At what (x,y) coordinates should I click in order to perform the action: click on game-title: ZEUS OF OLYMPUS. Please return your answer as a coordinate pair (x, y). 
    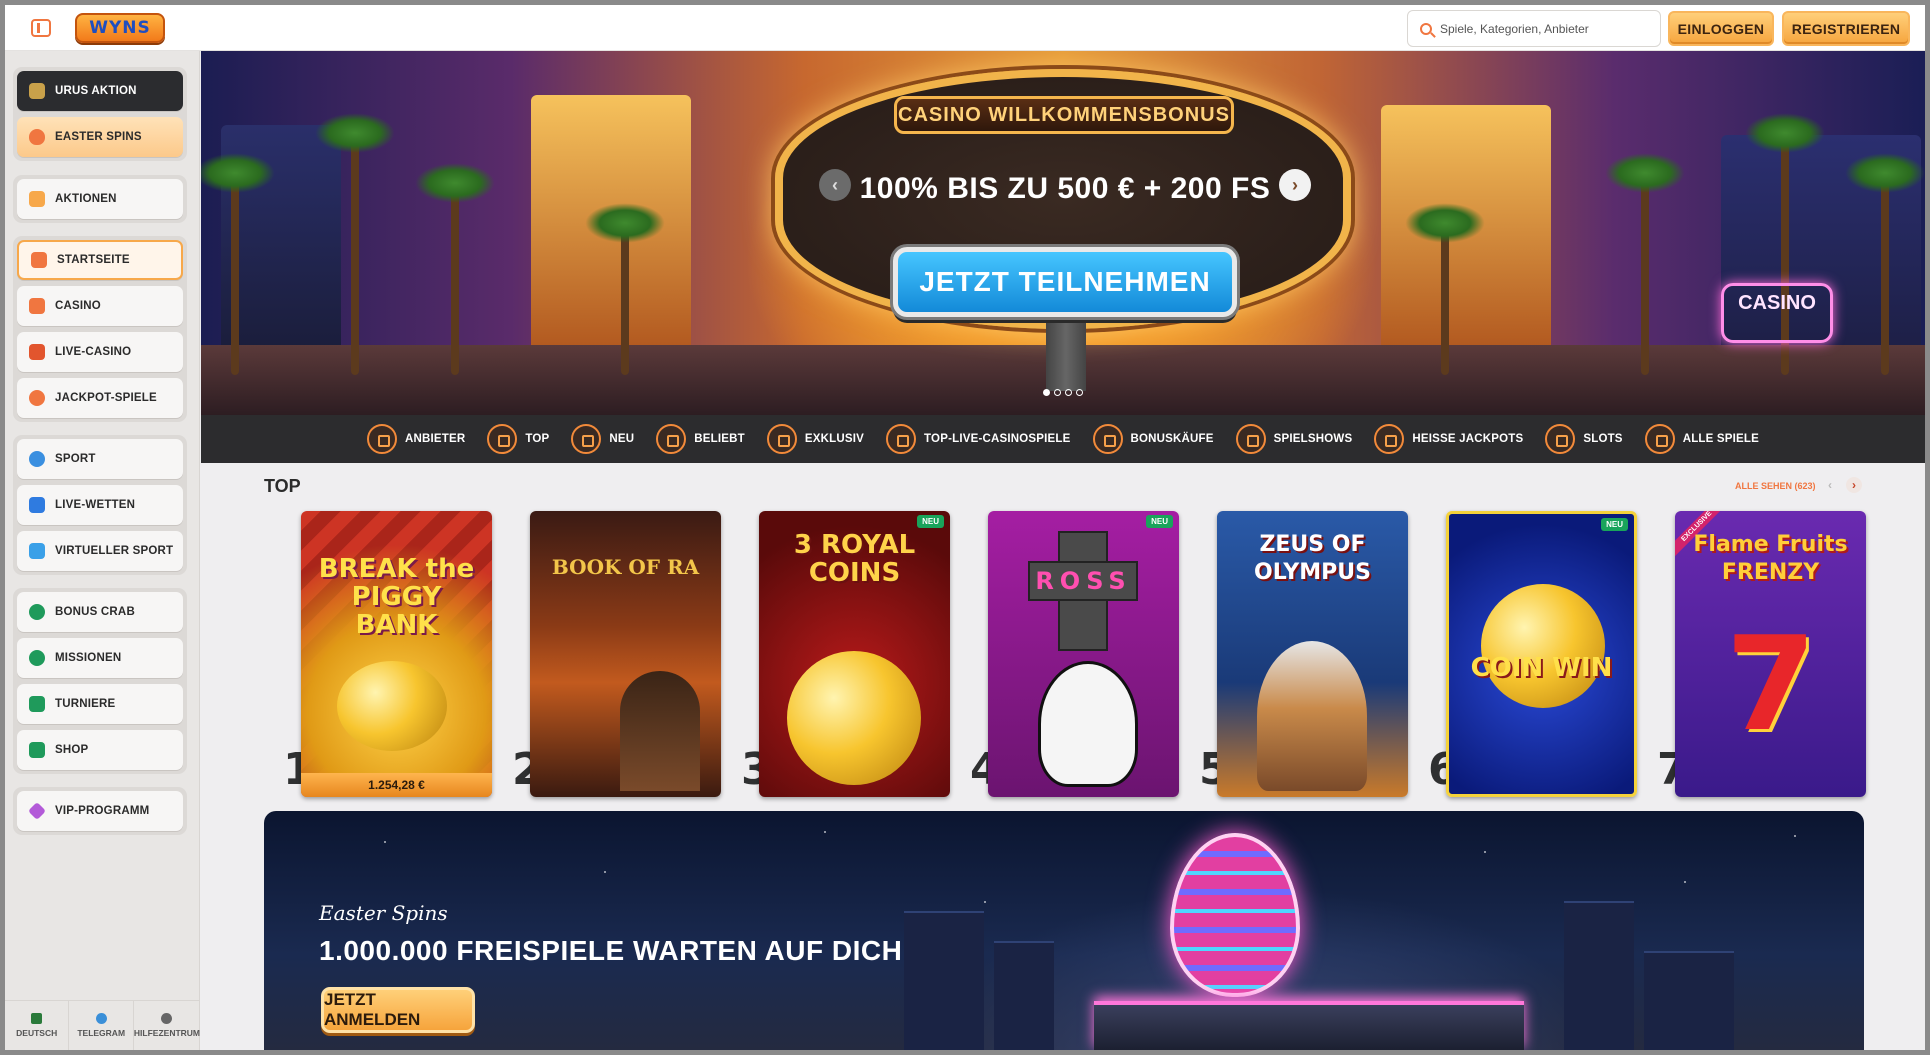
    Looking at the image, I should click on (1312, 558).